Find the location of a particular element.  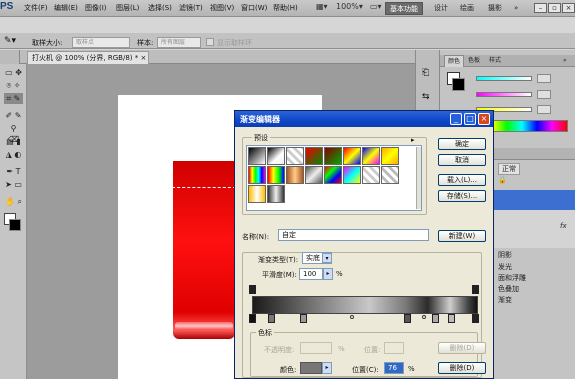

hand-tool-icon: ✋ ⌕ is located at coordinates (13, 201).